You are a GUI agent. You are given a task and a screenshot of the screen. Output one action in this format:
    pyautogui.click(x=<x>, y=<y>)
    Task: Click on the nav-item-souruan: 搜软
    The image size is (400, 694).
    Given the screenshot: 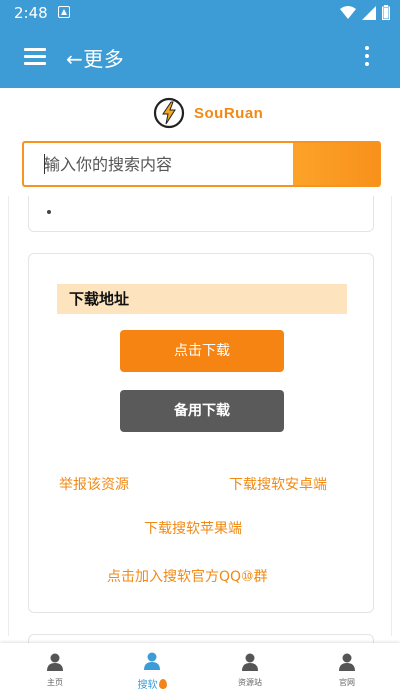 What is the action you would take?
    pyautogui.click(x=152, y=668)
    